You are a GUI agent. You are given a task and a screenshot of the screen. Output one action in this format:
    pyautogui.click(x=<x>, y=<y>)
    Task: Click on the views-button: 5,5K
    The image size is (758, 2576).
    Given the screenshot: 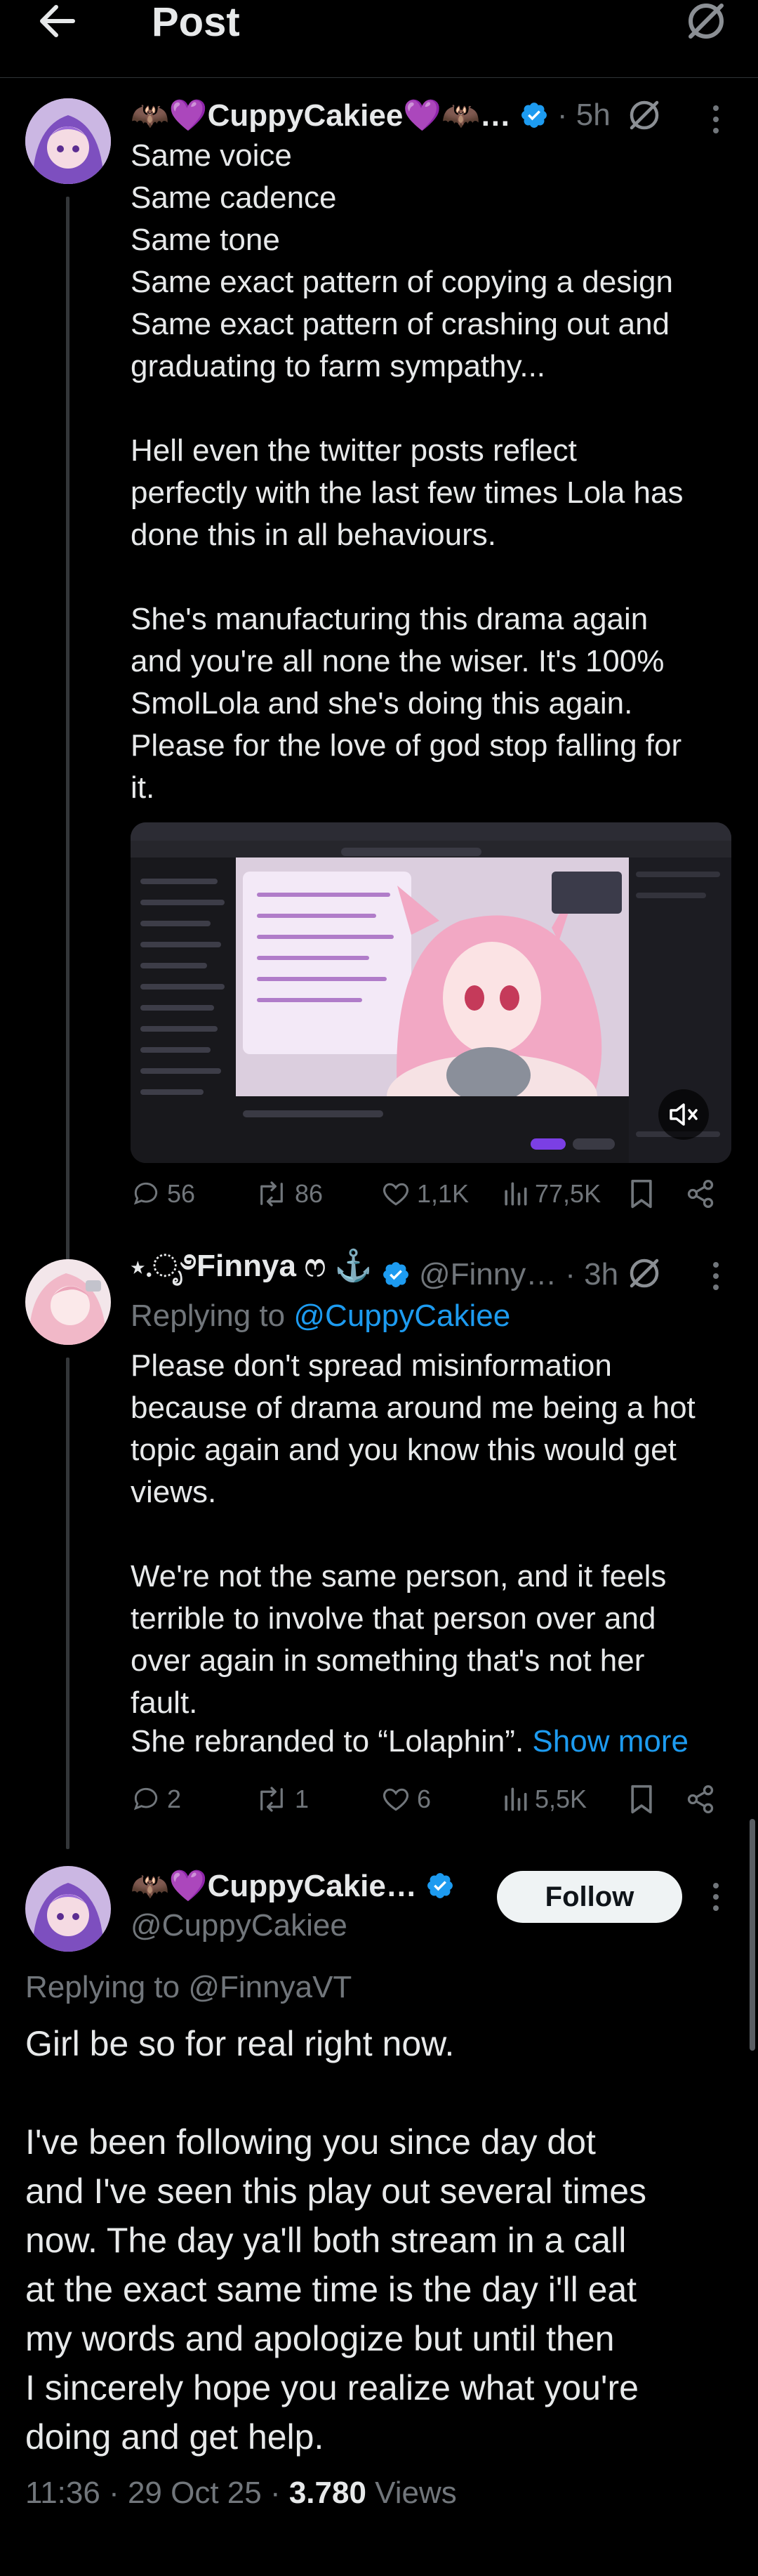 What is the action you would take?
    pyautogui.click(x=544, y=1799)
    